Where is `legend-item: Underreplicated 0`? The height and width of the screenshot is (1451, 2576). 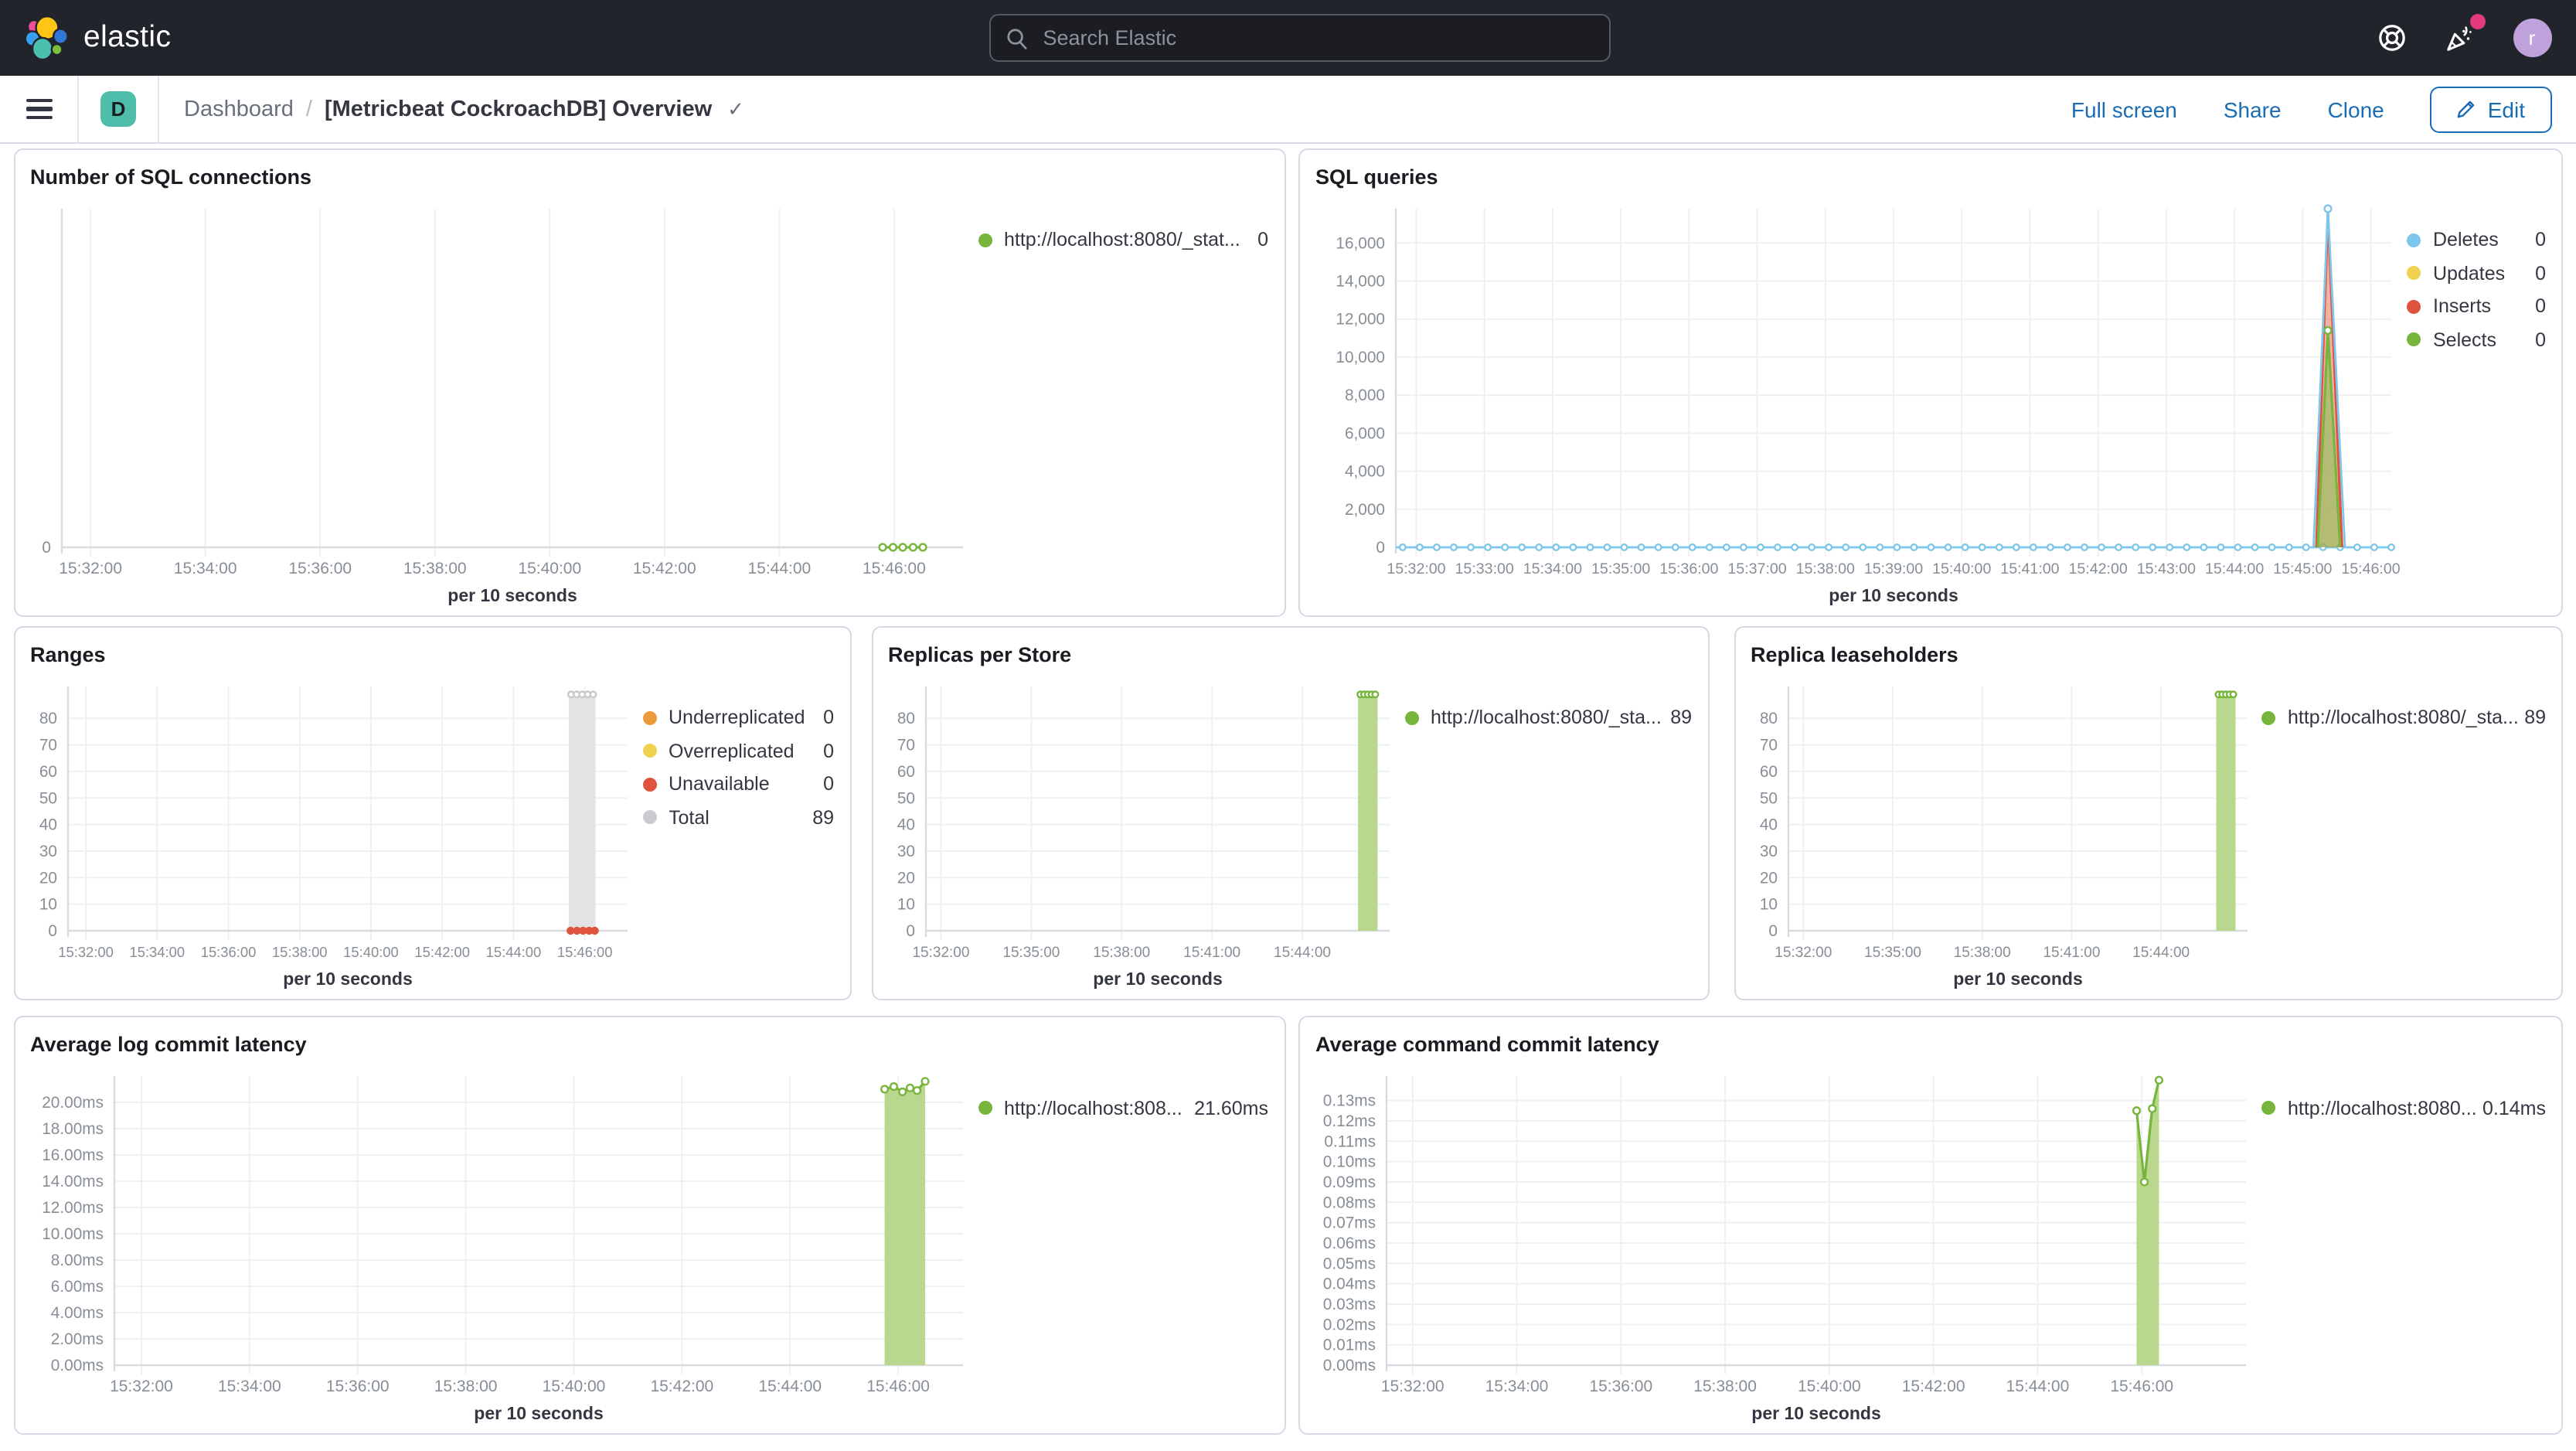
legend-item: Underreplicated 0 is located at coordinates (745, 717).